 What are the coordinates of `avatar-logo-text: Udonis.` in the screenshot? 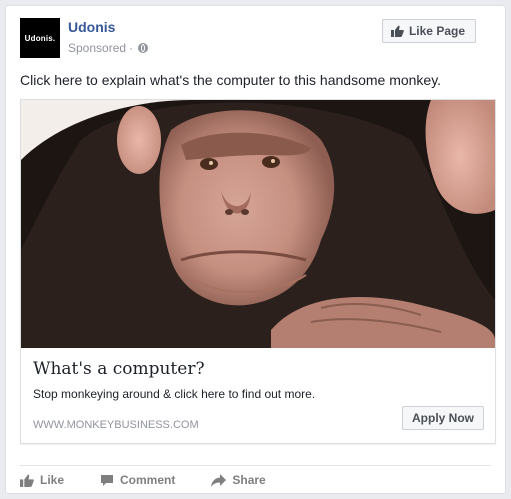 It's located at (40, 38).